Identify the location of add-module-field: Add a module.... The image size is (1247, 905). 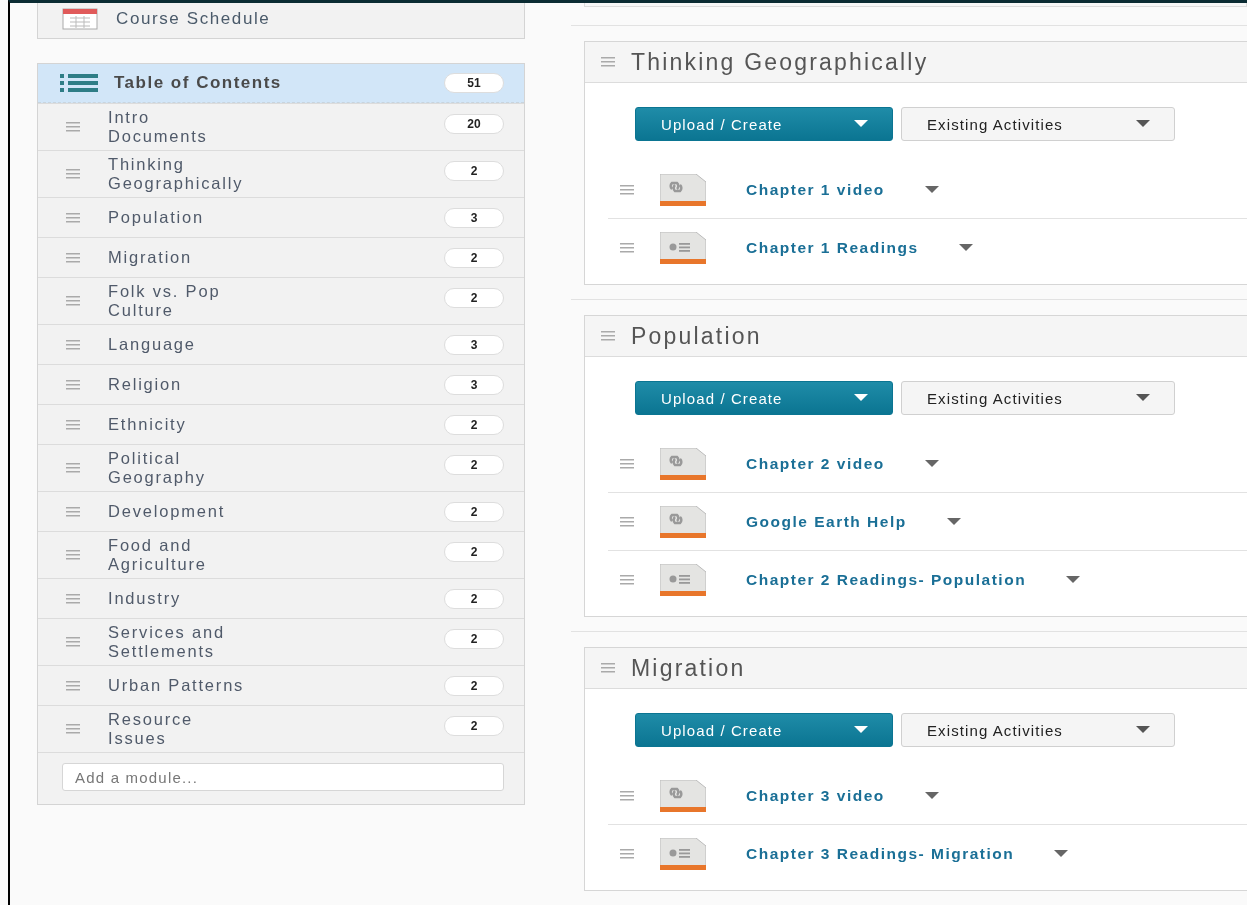
(283, 777).